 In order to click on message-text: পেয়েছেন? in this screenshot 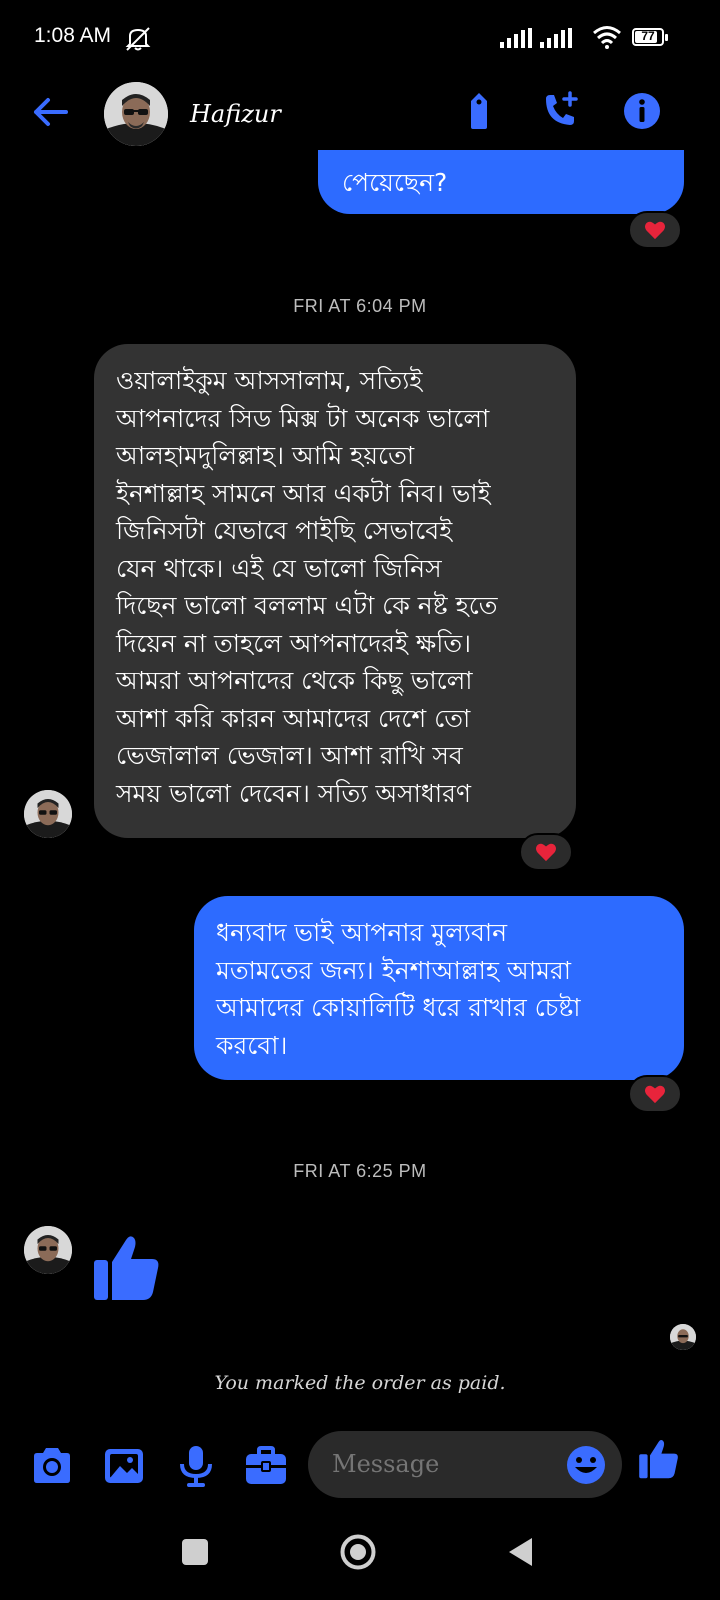, I will do `click(395, 182)`.